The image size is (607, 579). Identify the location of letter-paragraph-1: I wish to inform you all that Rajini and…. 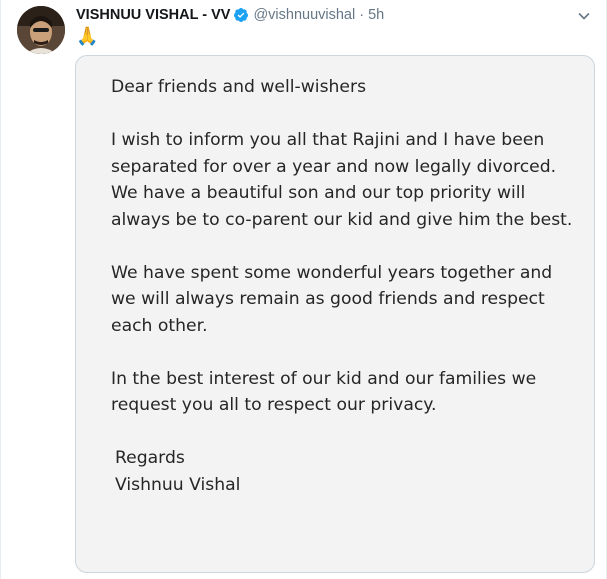
(342, 180).